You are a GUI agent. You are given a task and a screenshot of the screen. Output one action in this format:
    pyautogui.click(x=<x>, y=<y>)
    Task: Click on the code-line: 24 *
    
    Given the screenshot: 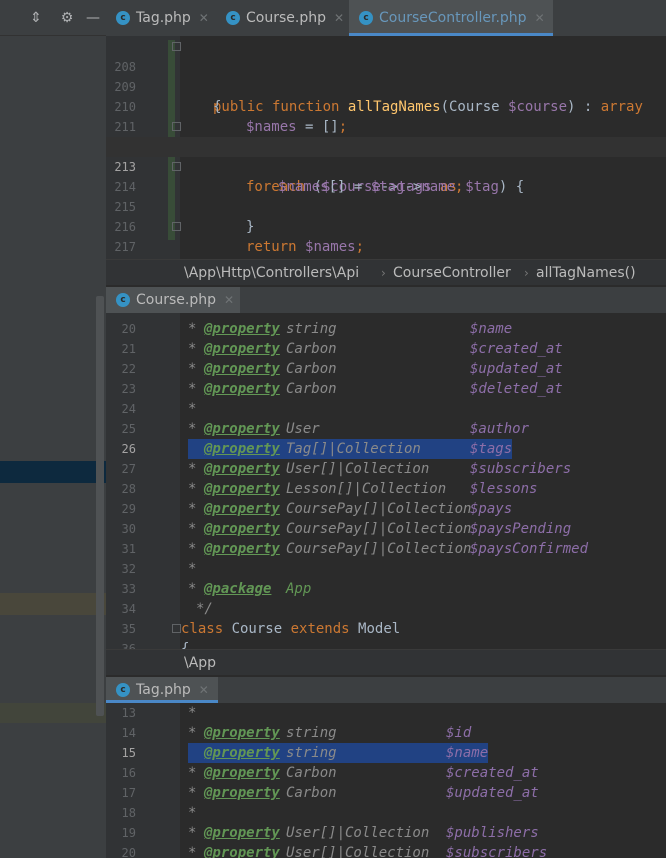 What is the action you would take?
    pyautogui.click(x=386, y=409)
    